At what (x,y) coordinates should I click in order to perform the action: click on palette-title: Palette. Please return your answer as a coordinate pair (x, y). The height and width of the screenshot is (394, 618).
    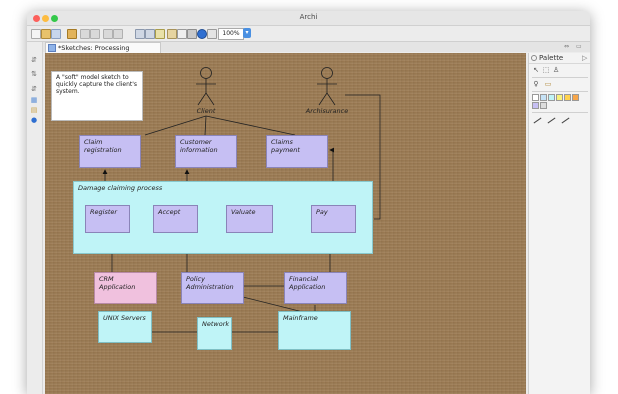
    Looking at the image, I should click on (551, 58).